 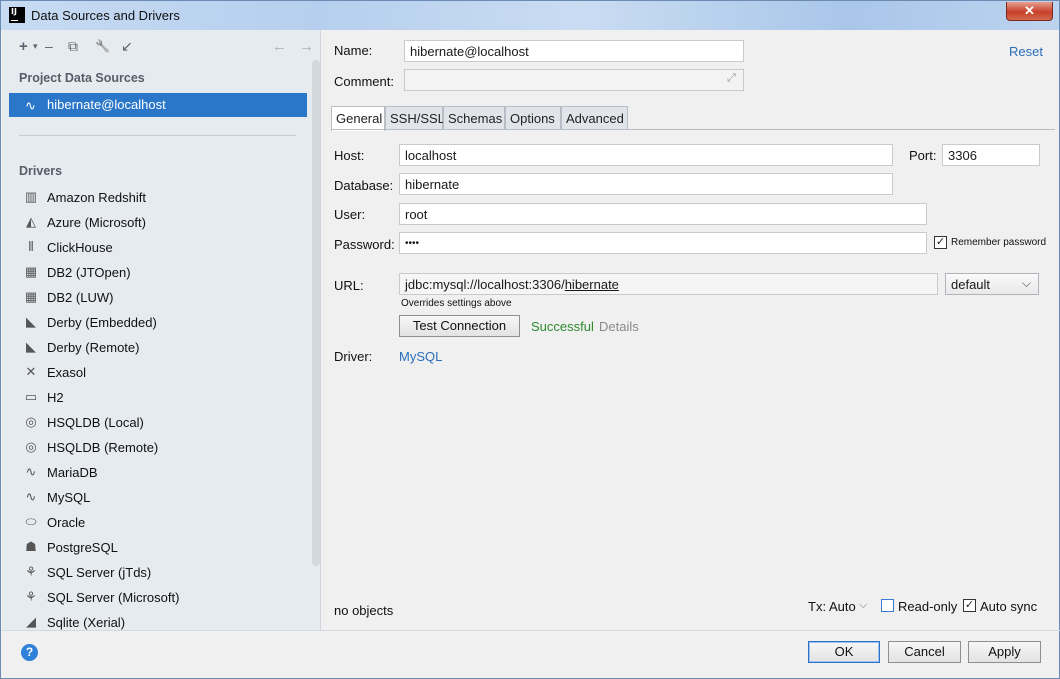 What do you see at coordinates (102, 46) in the screenshot?
I see `wrench-icon: 🔧` at bounding box center [102, 46].